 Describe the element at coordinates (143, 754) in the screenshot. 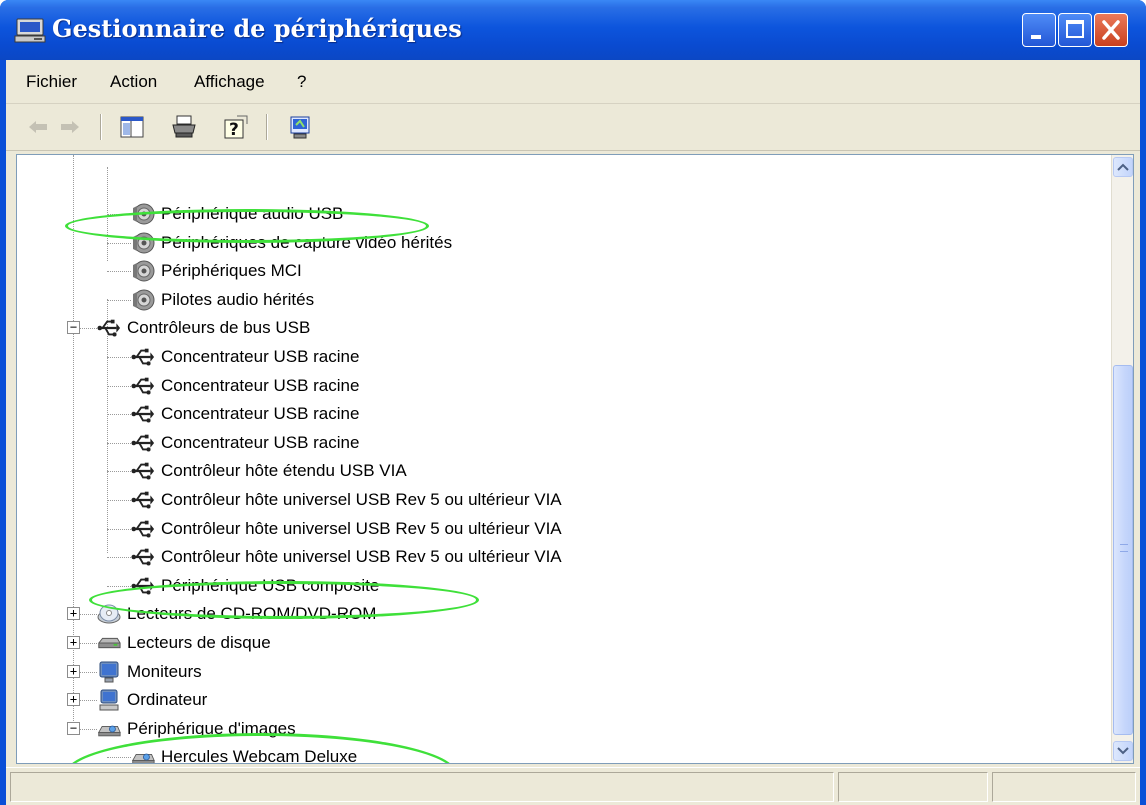

I see `webcam-icon` at that location.